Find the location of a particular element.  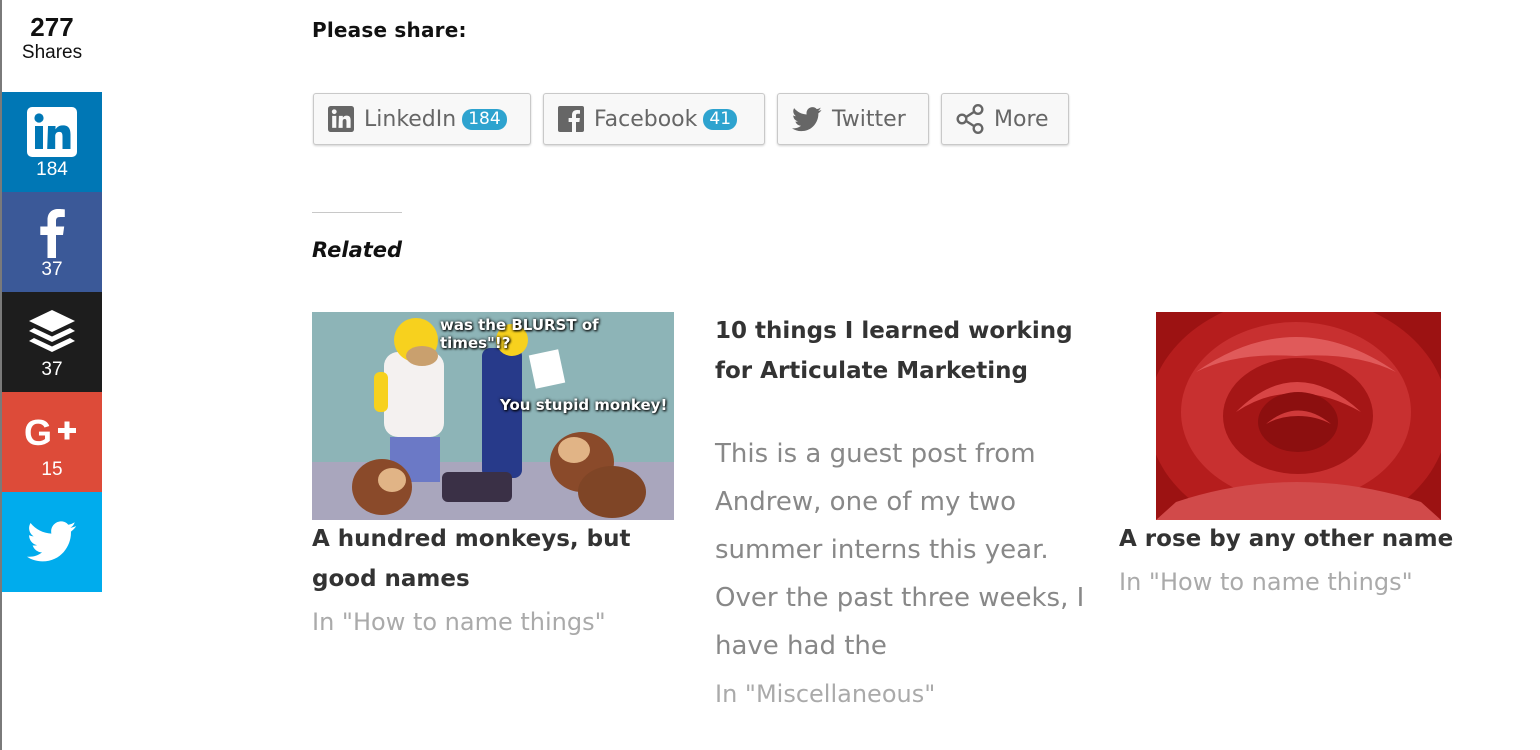

related-post-3-title: A rose by any other name is located at coordinates (1319, 539).